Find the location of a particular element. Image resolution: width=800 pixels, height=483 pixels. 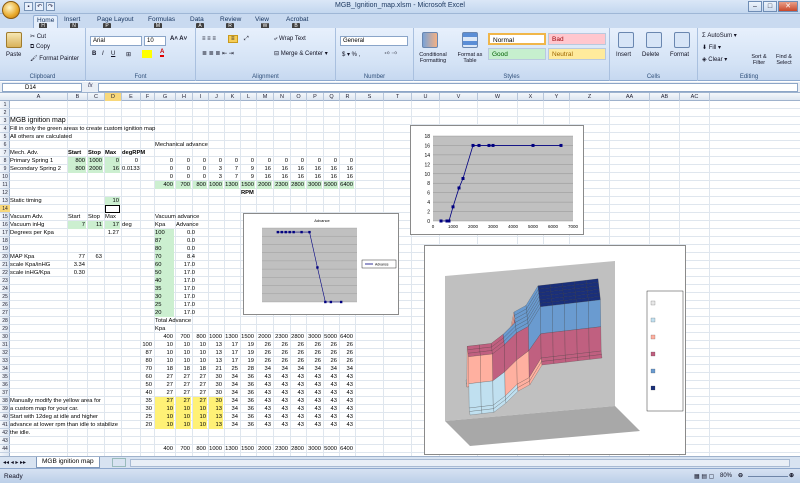

row-header-2: 2 is located at coordinates (5, 113).